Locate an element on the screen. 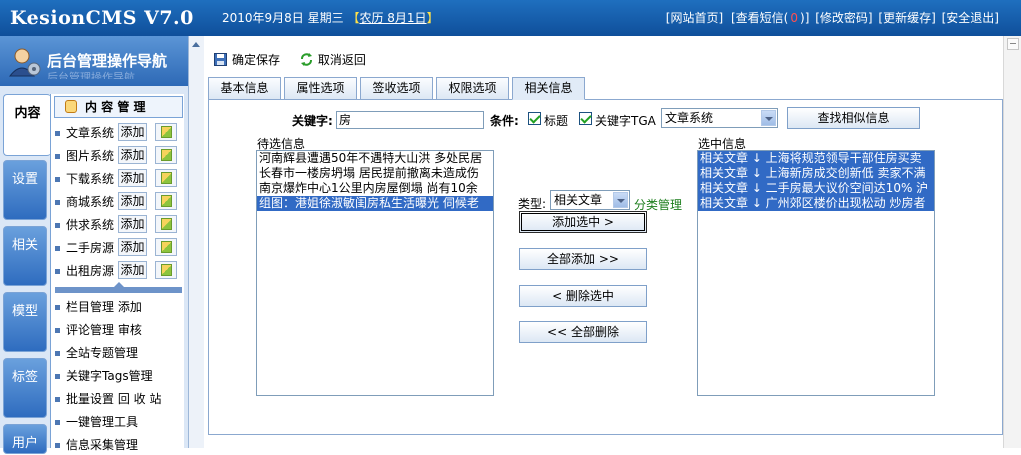  type-select: 相关文章 is located at coordinates (590, 200).